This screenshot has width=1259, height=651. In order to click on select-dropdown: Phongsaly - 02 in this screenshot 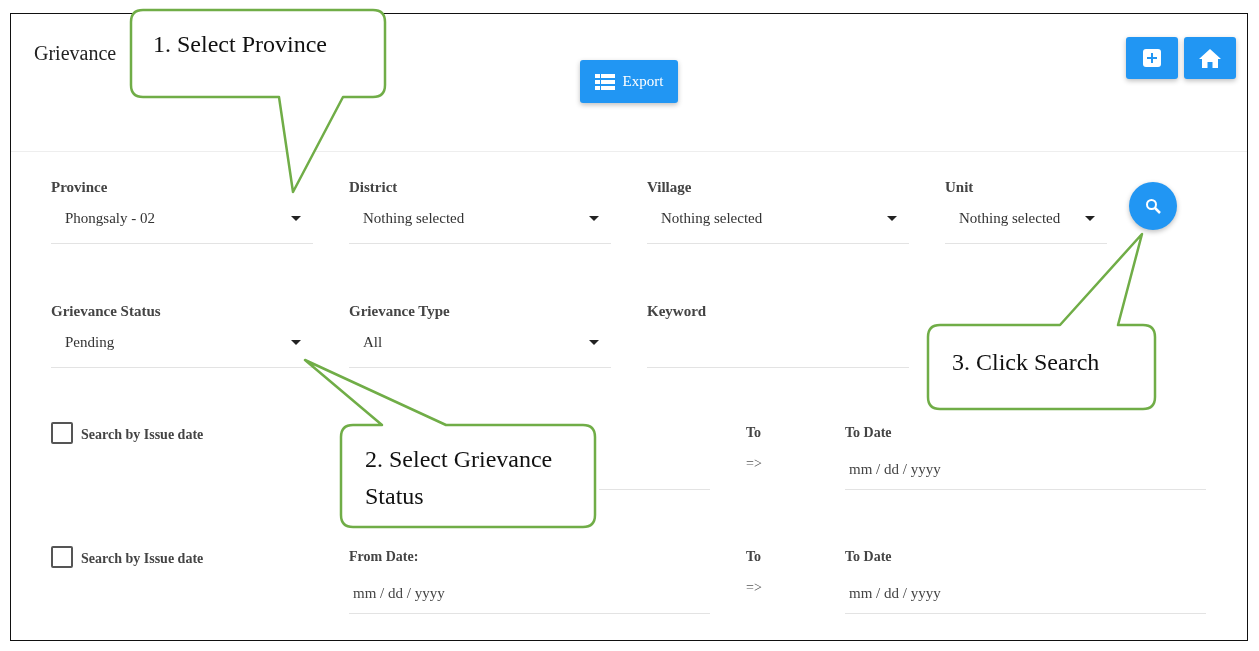, I will do `click(182, 221)`.